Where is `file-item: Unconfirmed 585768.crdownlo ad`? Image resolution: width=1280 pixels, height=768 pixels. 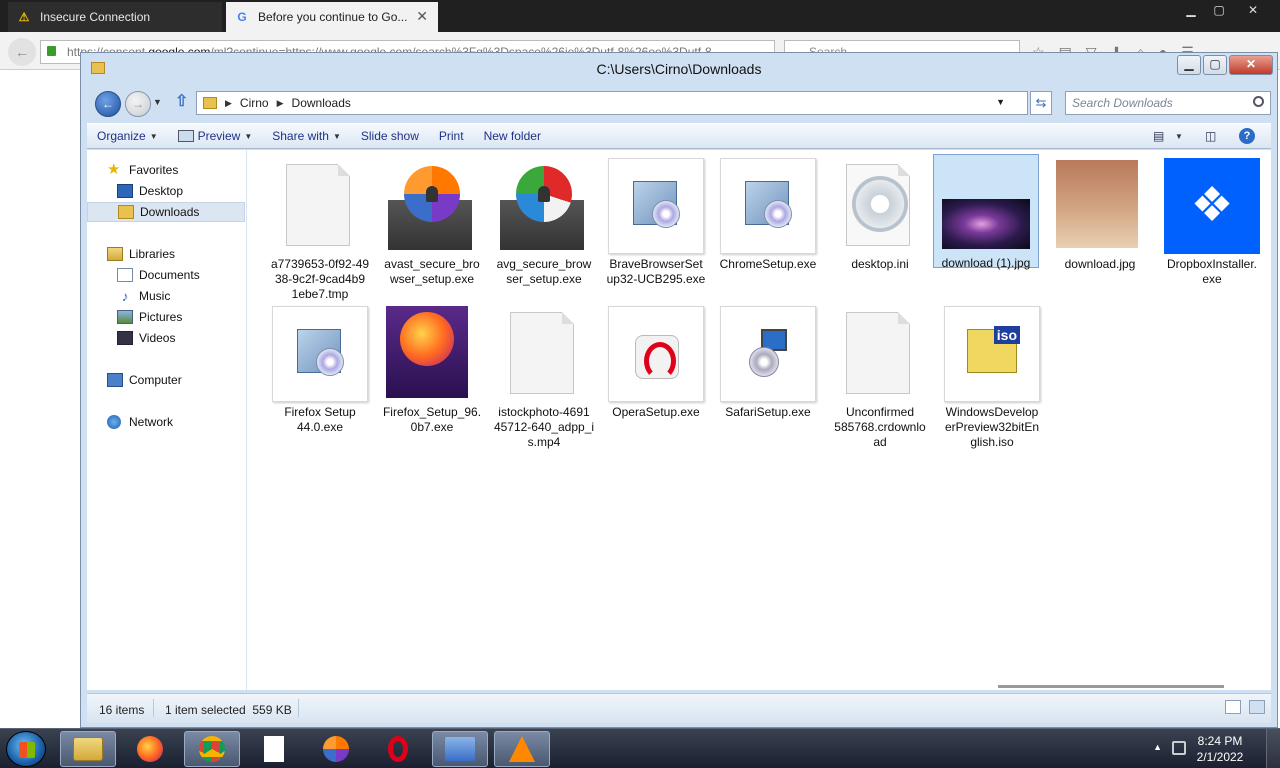 file-item: Unconfirmed 585768.crdownlo ad is located at coordinates (880, 377).